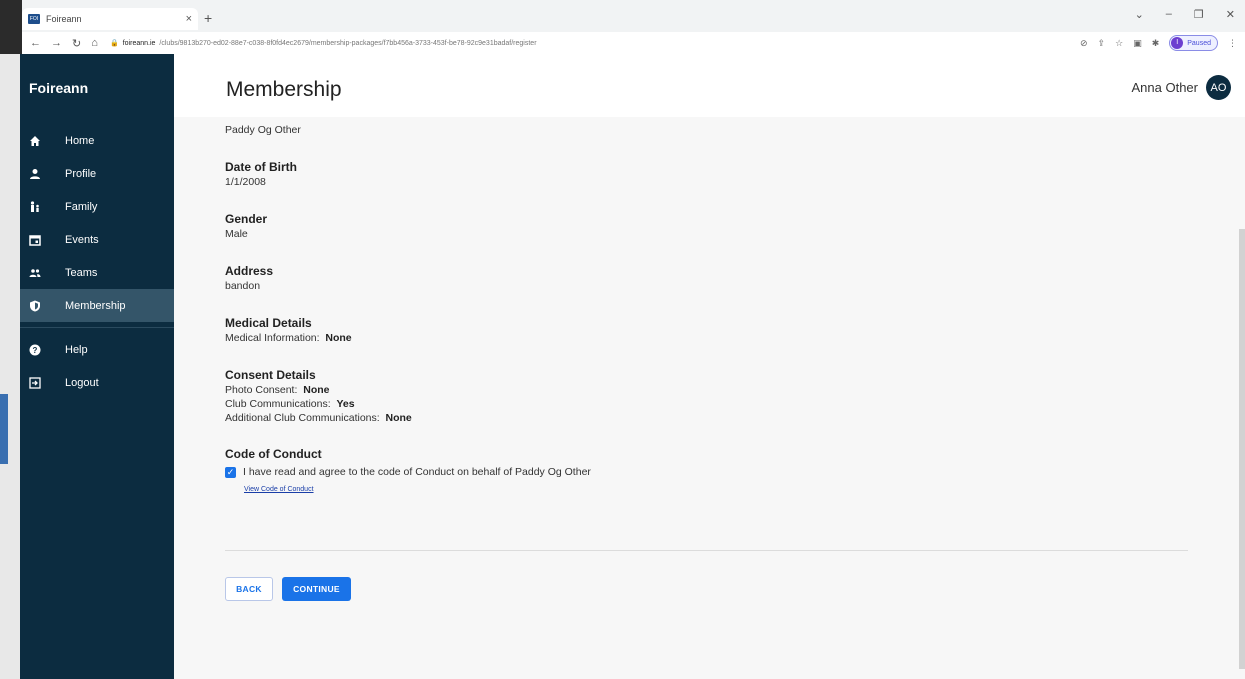  I want to click on sidebar-item-label: Help, so click(76, 349).